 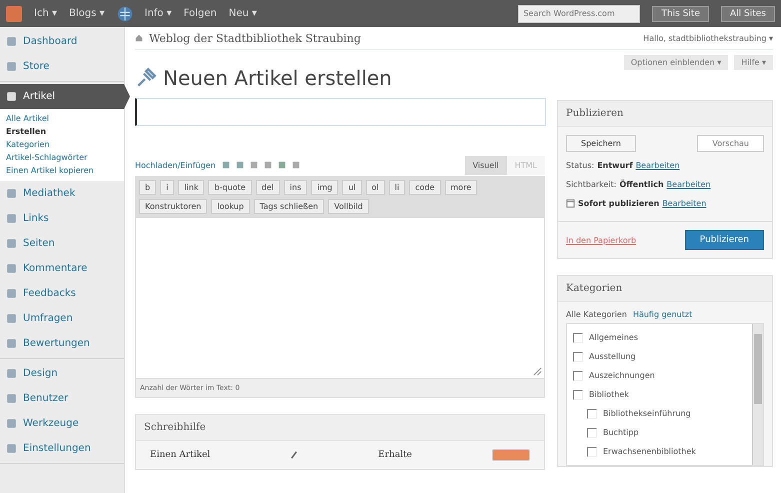 I want to click on format-button: b, so click(x=147, y=187).